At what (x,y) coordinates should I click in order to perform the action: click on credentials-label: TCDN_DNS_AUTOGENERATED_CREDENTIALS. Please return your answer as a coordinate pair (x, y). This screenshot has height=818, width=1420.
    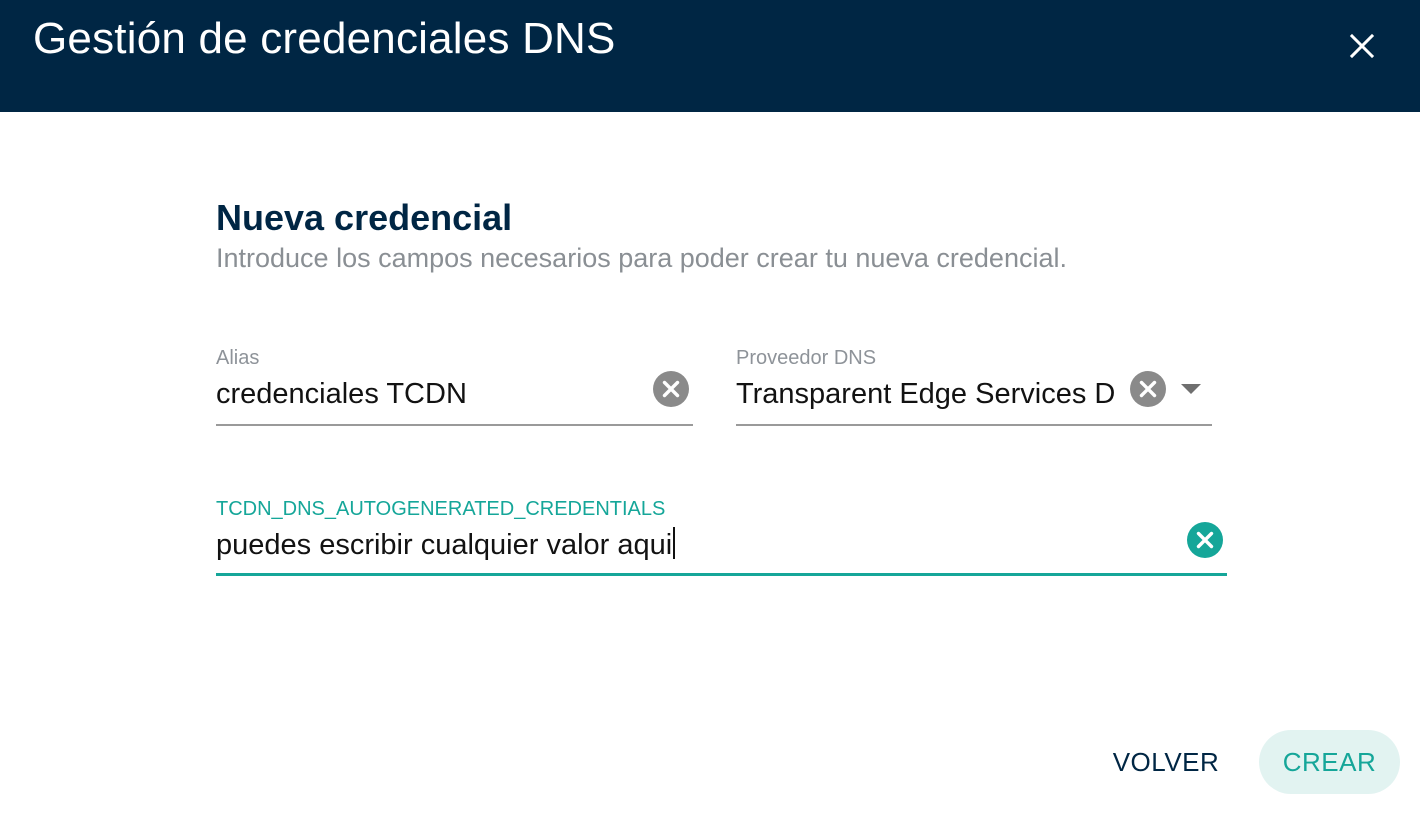
    Looking at the image, I should click on (441, 509).